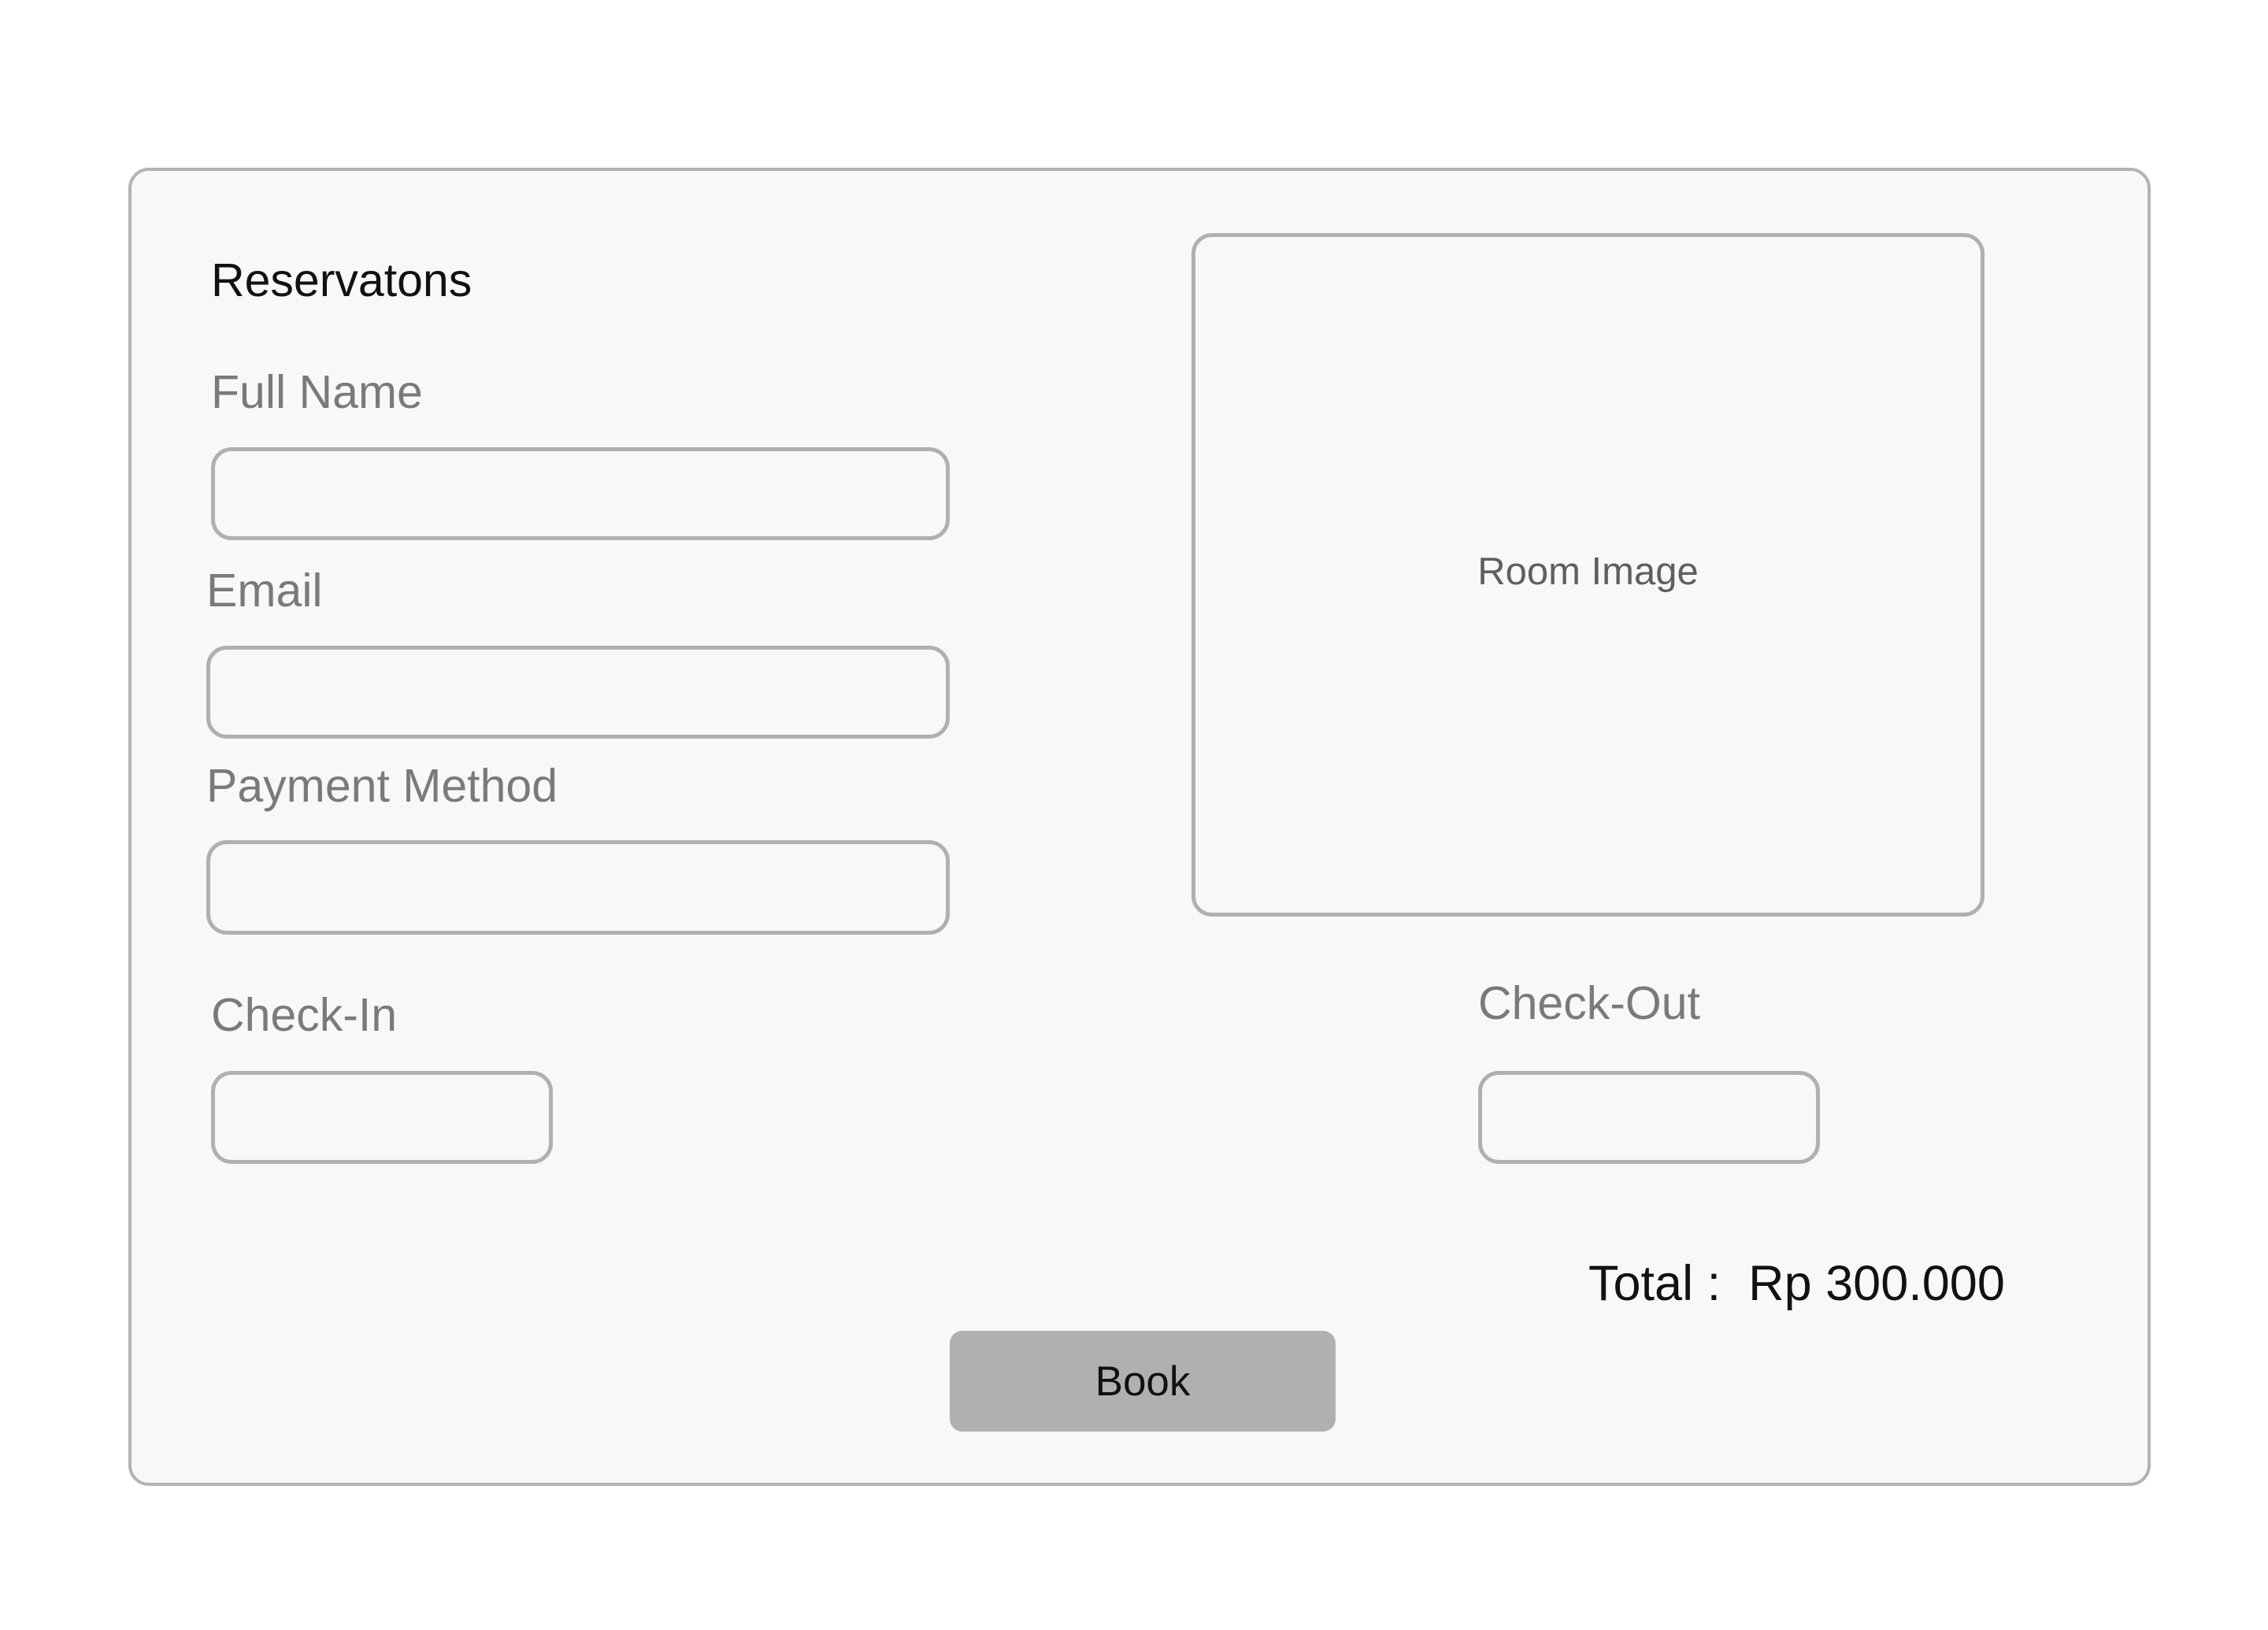 This screenshot has height=1630, width=2268. I want to click on email-label: Email, so click(264, 591).